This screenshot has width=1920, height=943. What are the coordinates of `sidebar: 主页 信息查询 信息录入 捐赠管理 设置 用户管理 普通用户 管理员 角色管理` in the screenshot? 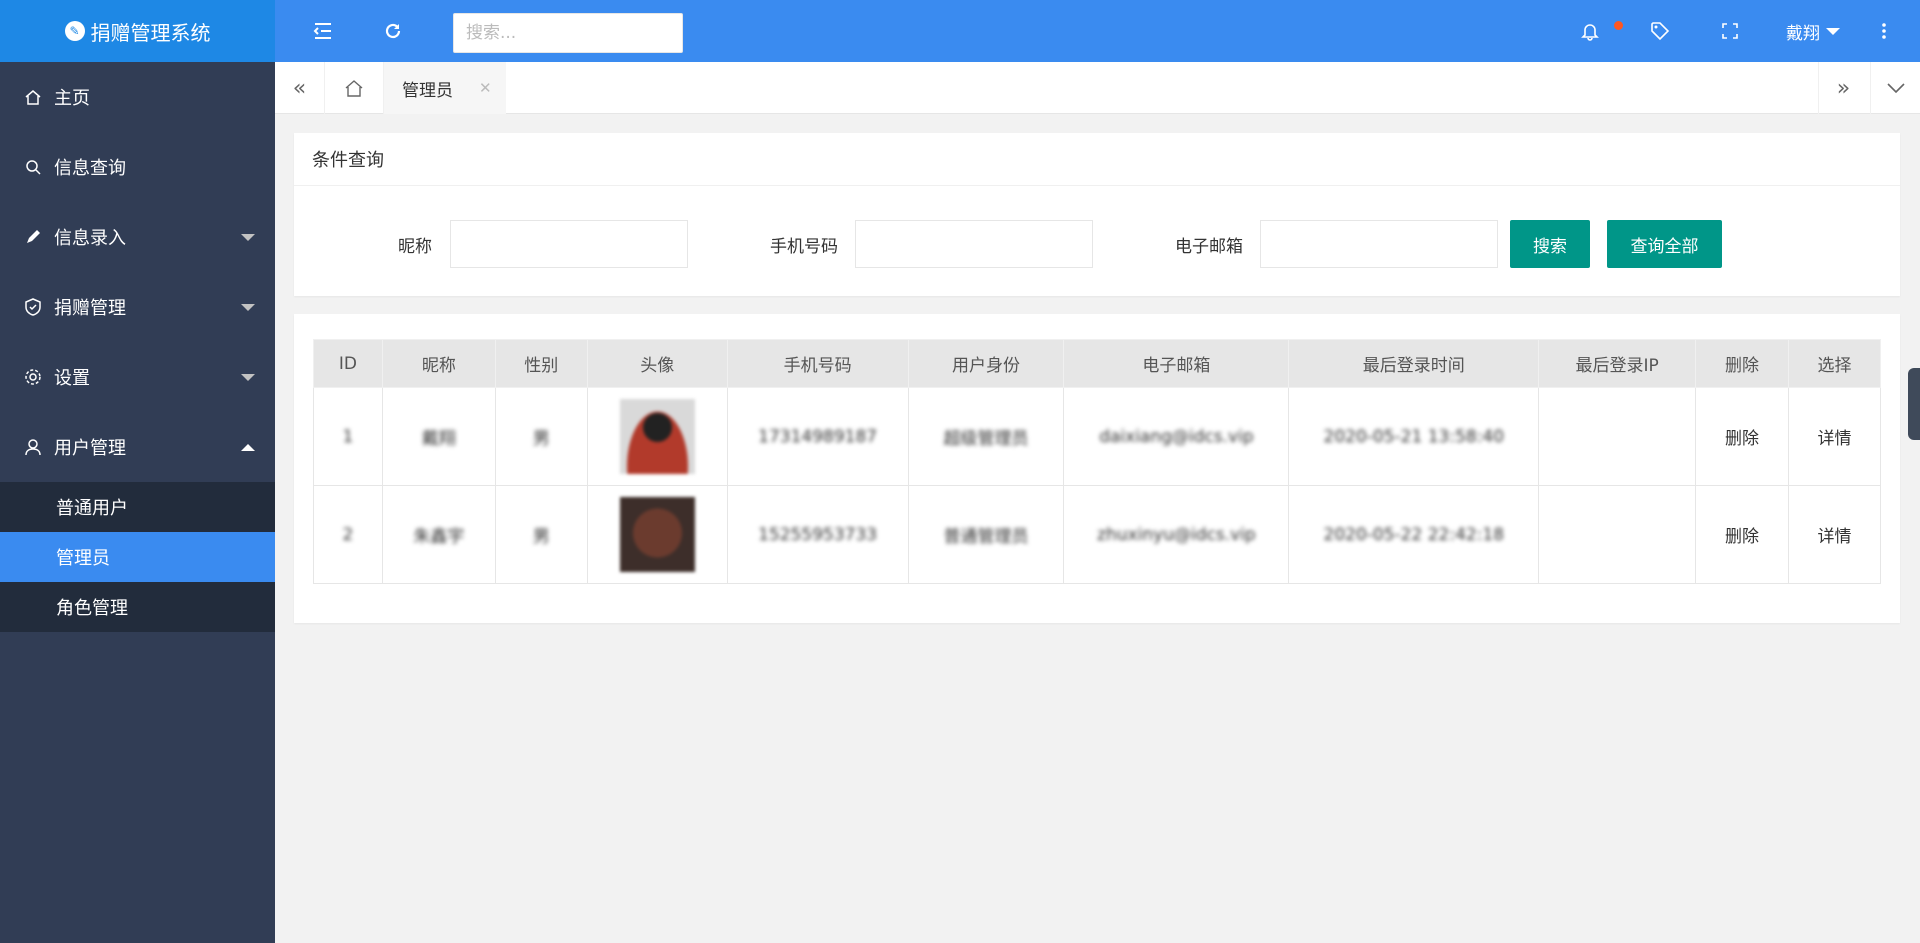 It's located at (137, 502).